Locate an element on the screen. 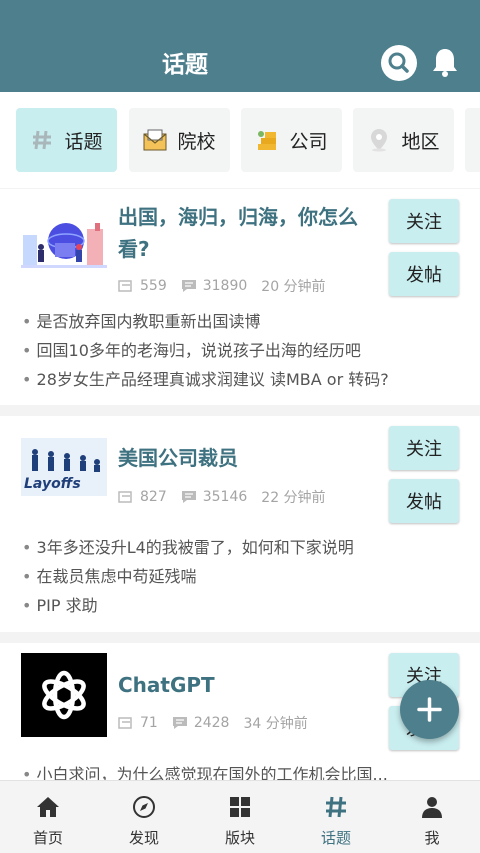  tab-topics: 话题 is located at coordinates (66, 140).